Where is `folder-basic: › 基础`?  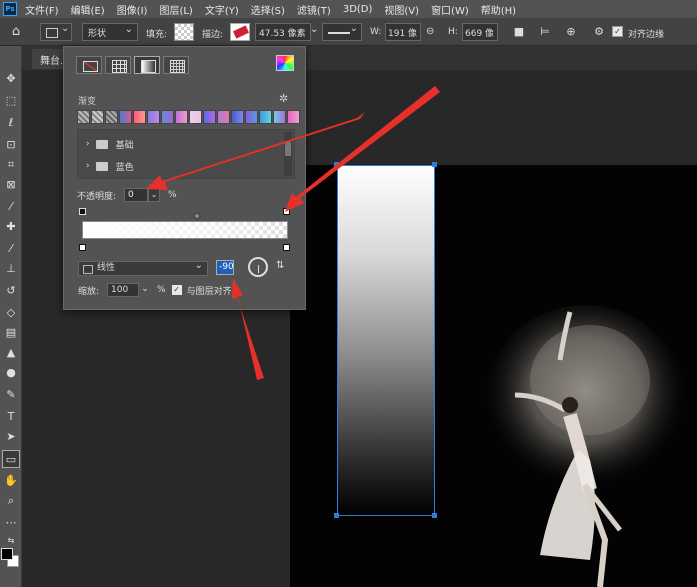 folder-basic: › 基础 is located at coordinates (110, 144).